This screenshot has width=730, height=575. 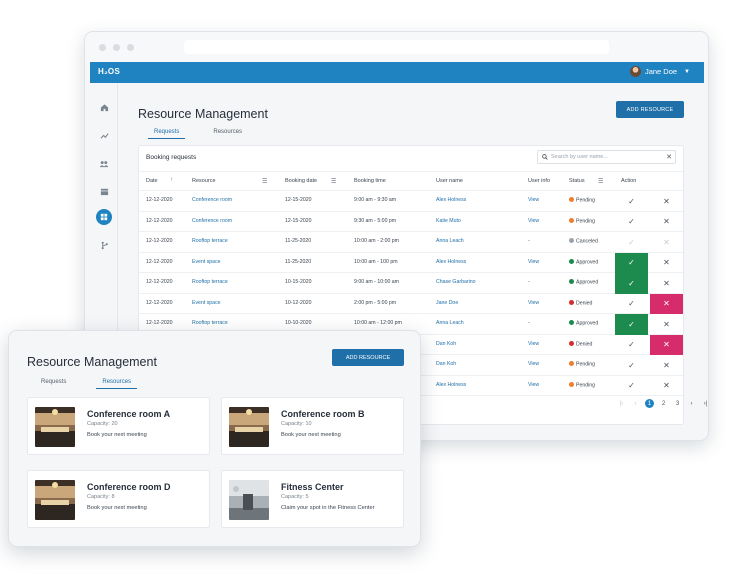 I want to click on resource-description: Book your next meeting, so click(x=117, y=508).